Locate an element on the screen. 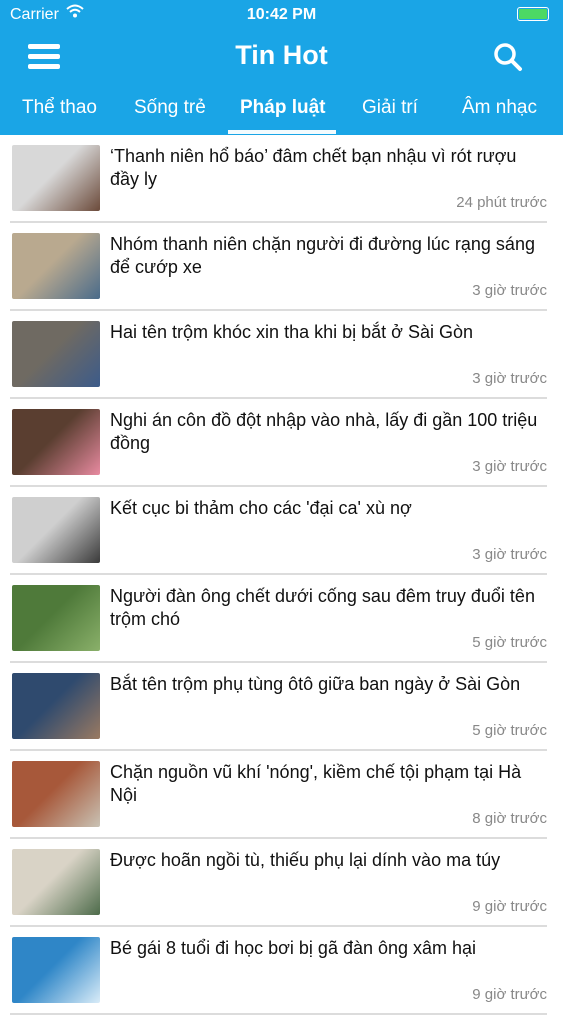  search-icon is located at coordinates (508, 57).